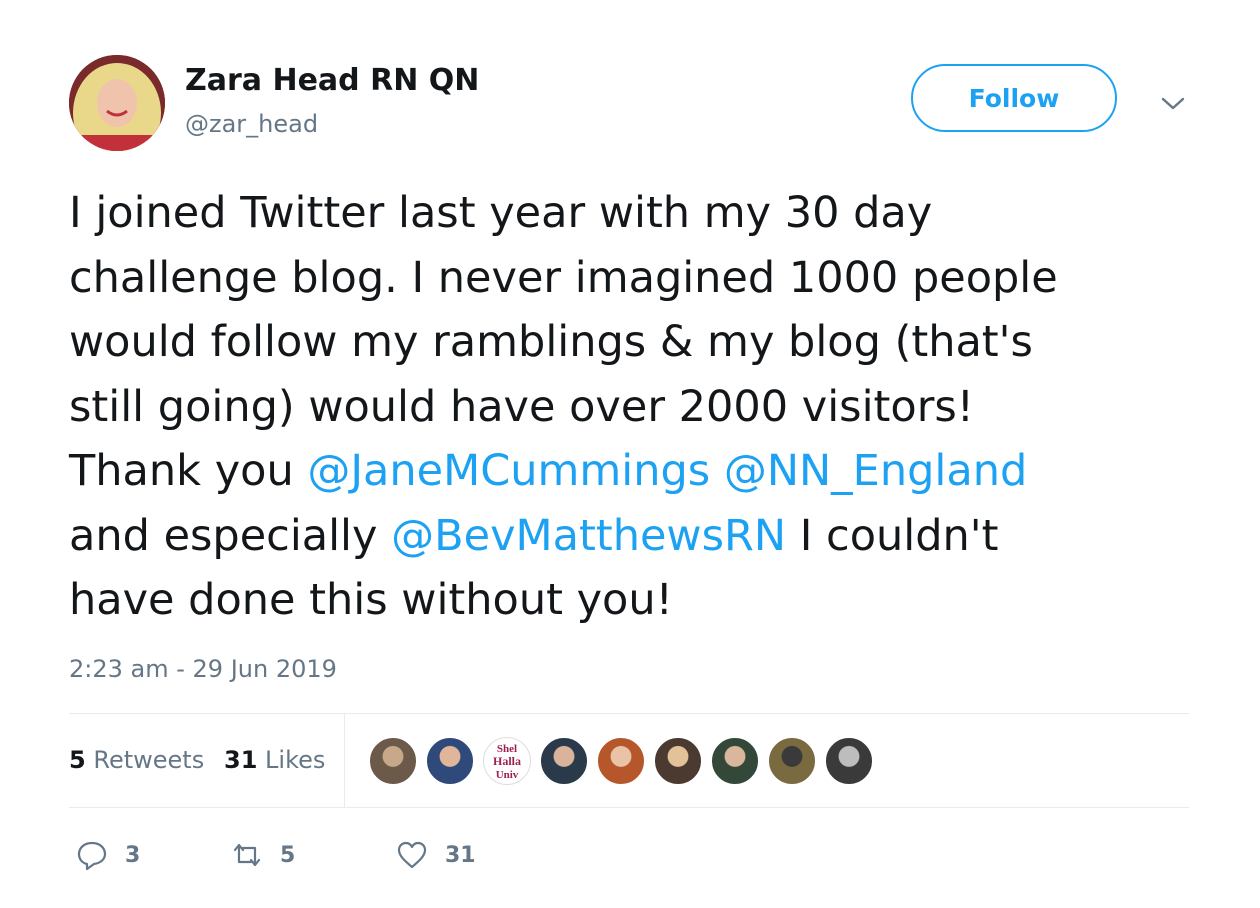  Describe the element at coordinates (203, 669) in the screenshot. I see `tweet-timestamp: 2:23 am - 29 Jun 2019` at that location.